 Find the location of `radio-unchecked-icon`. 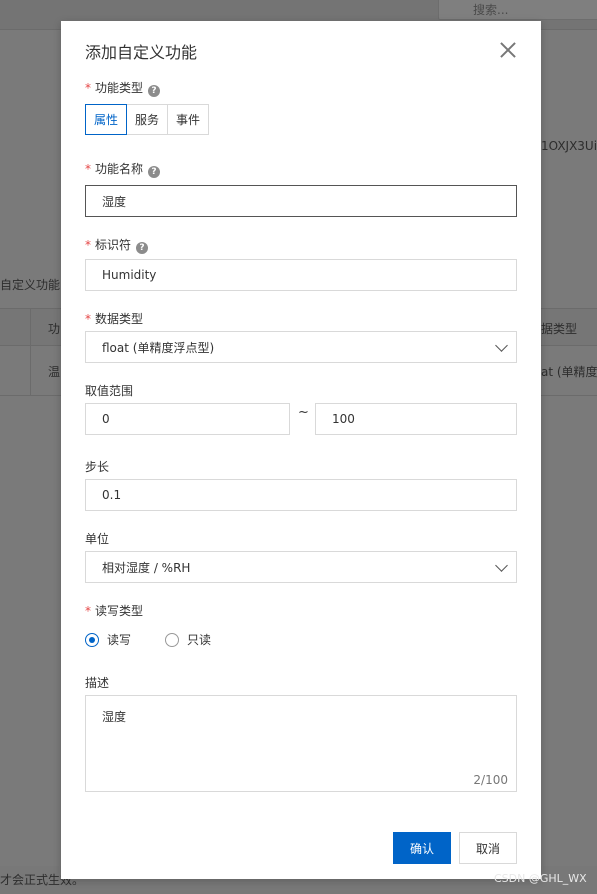

radio-unchecked-icon is located at coordinates (172, 639).